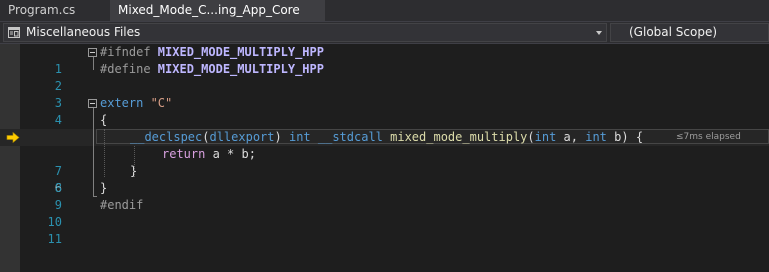 This screenshot has height=272, width=769. Describe the element at coordinates (234, 154) in the screenshot. I see `expression: a * b;` at that location.